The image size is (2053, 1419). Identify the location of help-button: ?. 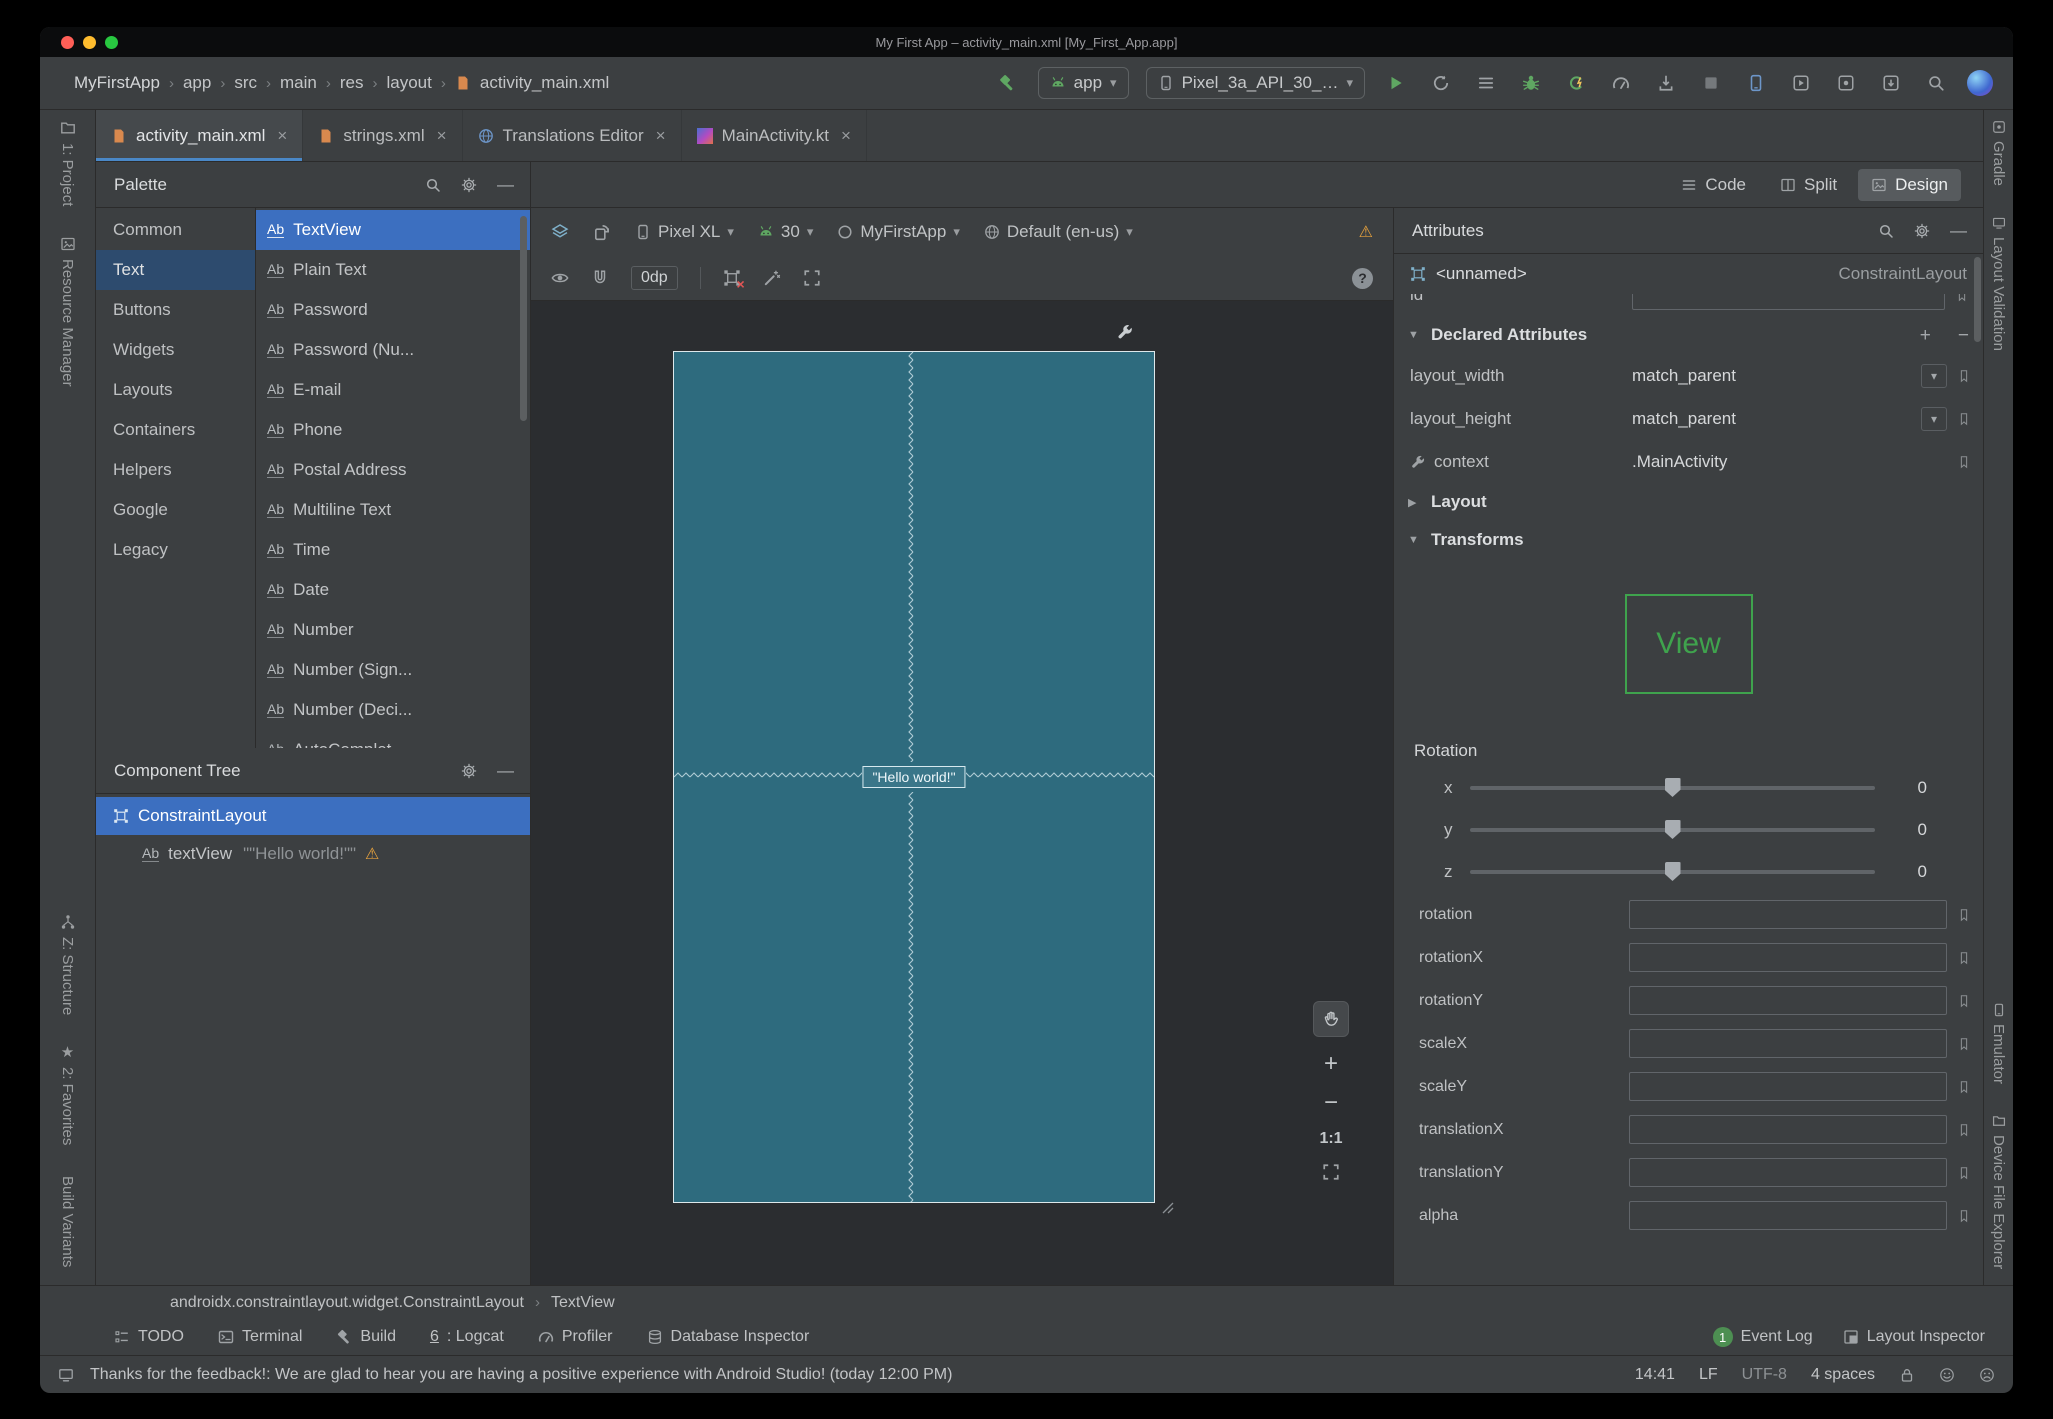
(1362, 278).